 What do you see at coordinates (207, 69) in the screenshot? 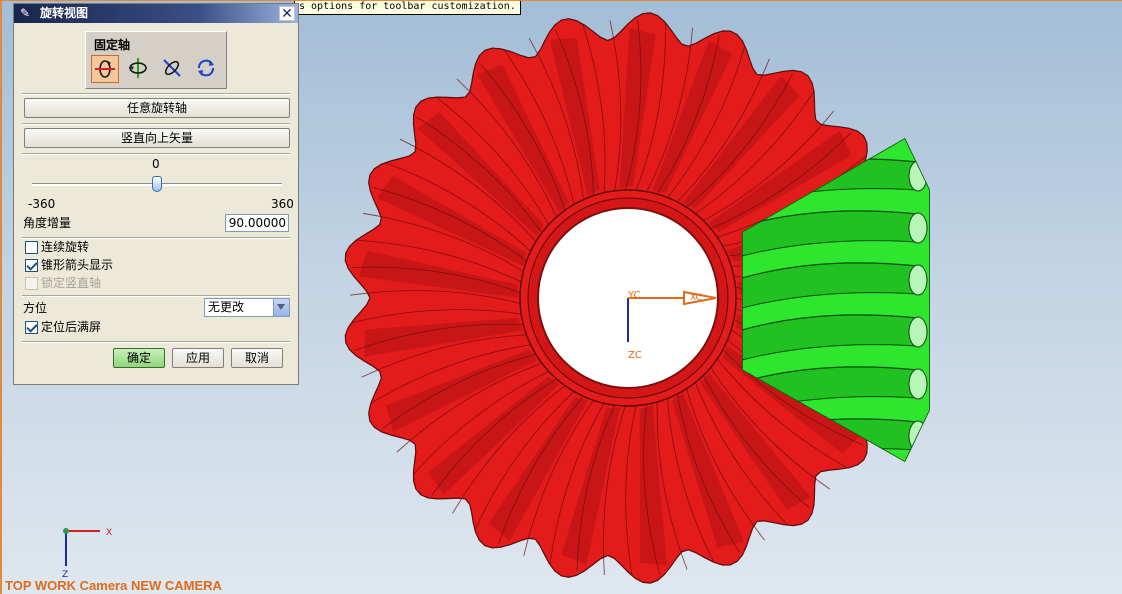
I see `free-rotate-icon` at bounding box center [207, 69].